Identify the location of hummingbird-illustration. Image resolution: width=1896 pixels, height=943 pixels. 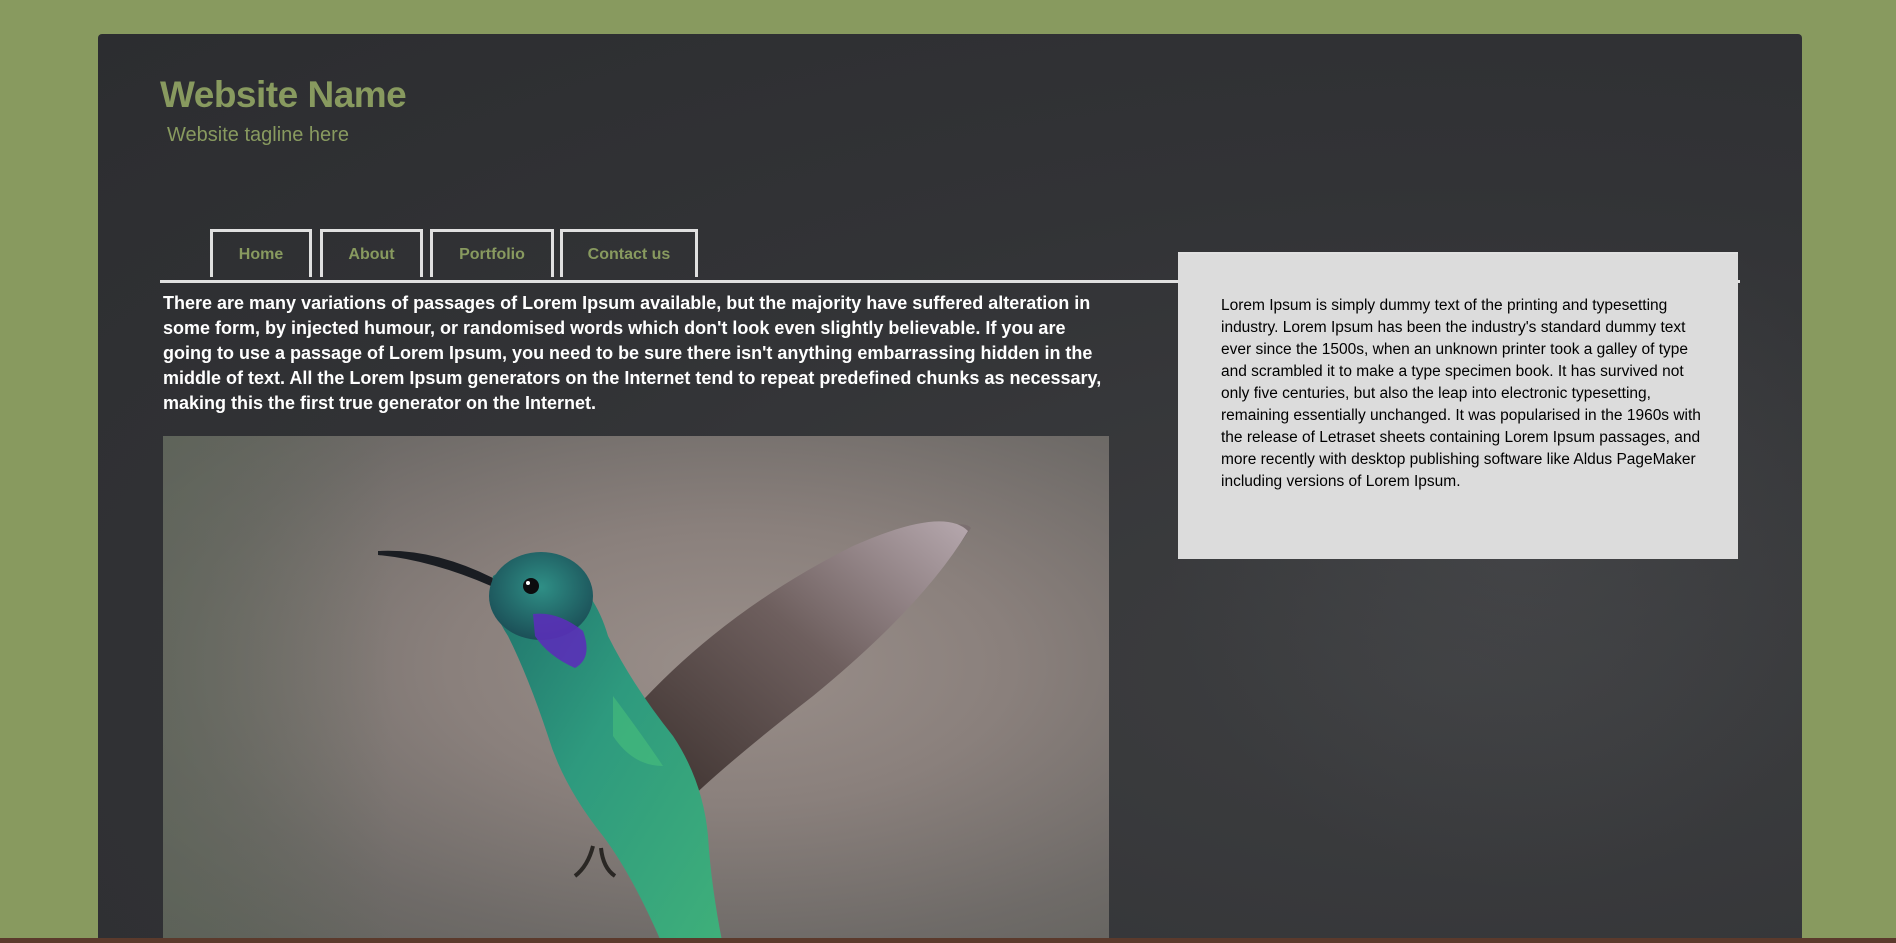
(674, 732).